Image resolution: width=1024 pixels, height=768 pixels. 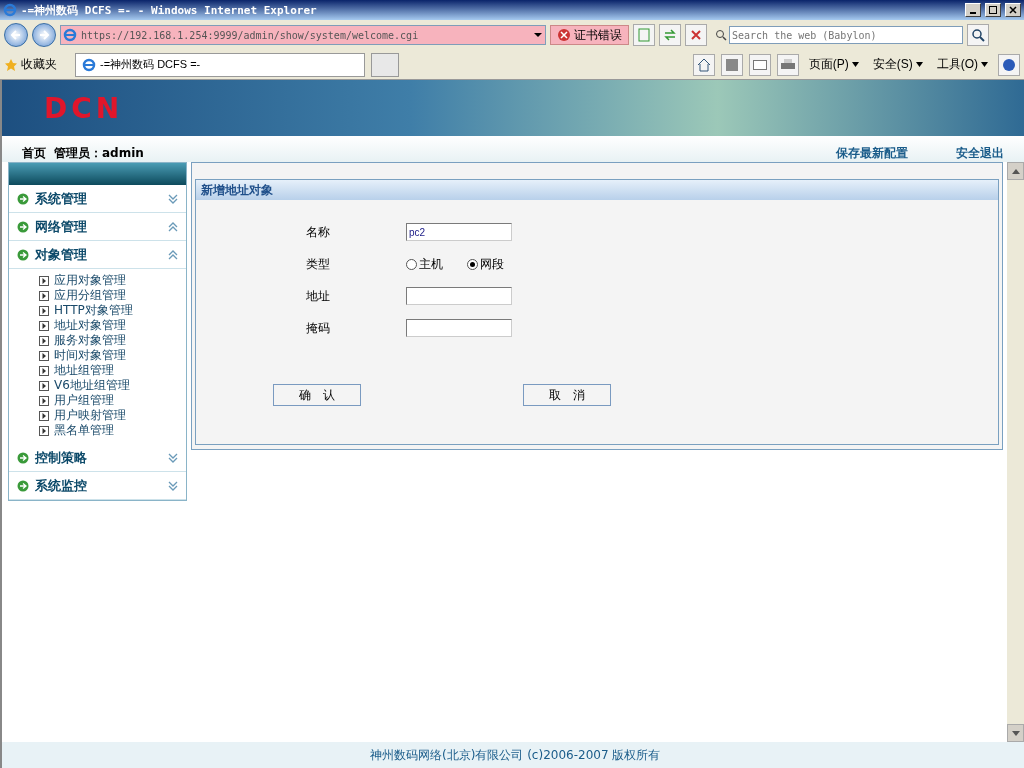 I want to click on close-button, so click(x=1013, y=10).